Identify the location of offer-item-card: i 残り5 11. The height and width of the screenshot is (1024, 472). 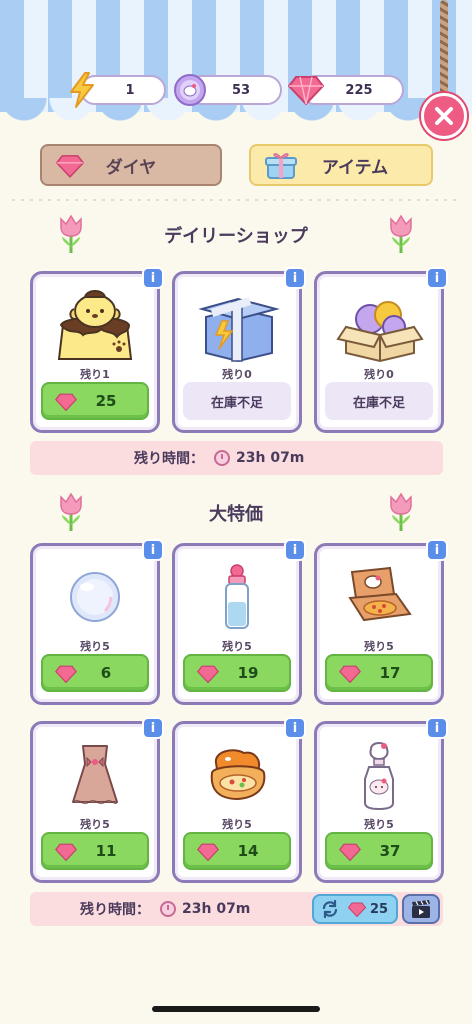
(97, 800).